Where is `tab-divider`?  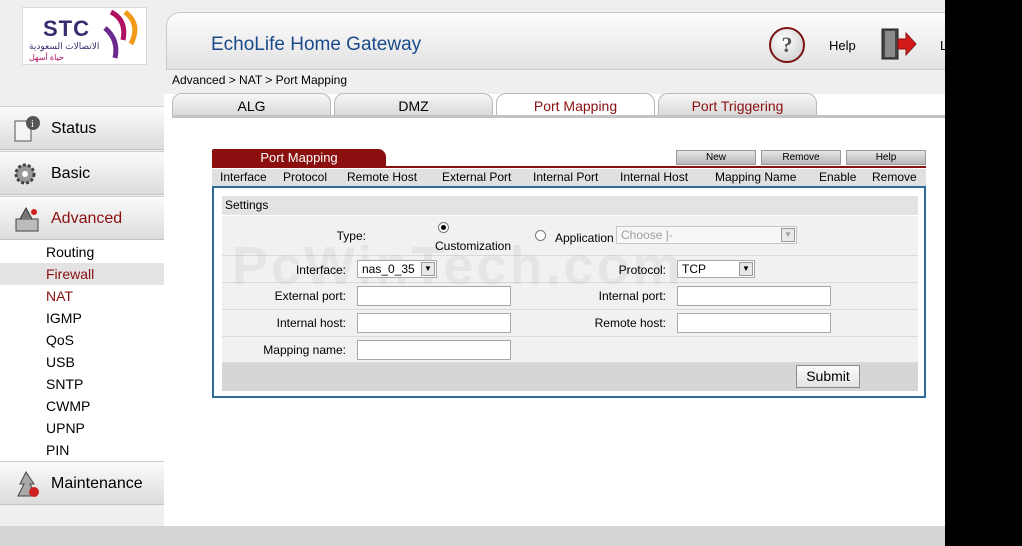
tab-divider is located at coordinates (558, 116).